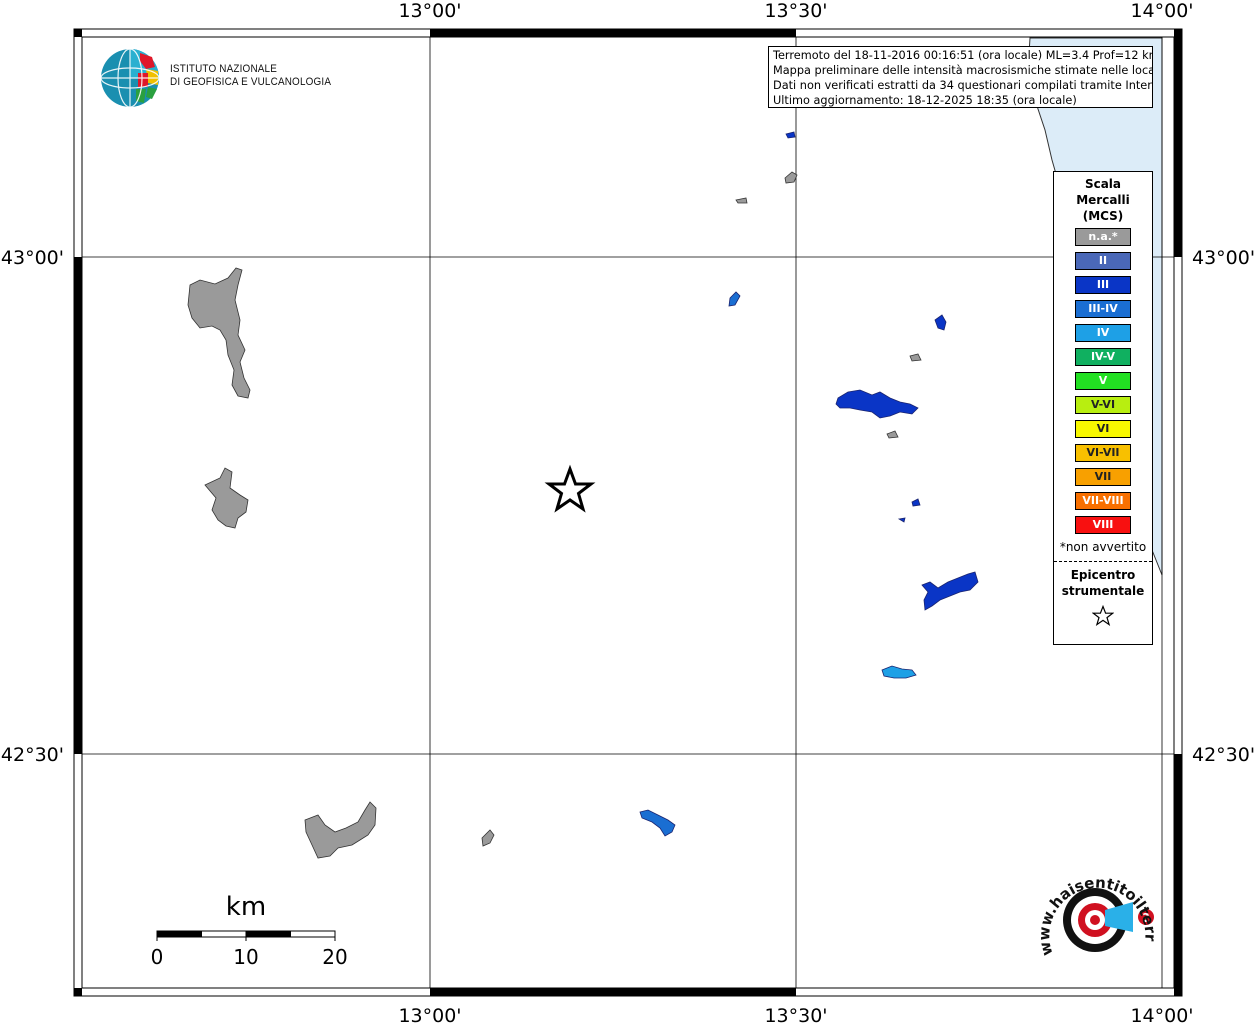 The width and height of the screenshot is (1255, 1024). I want to click on municipalities-iii-iv, so click(690, 564).